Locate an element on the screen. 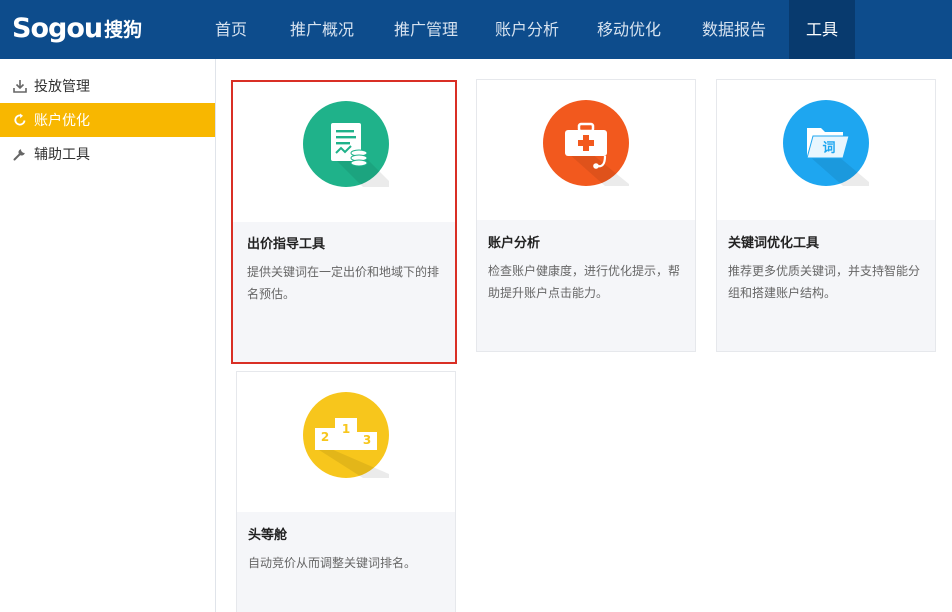  document-coins-icon is located at coordinates (346, 144).